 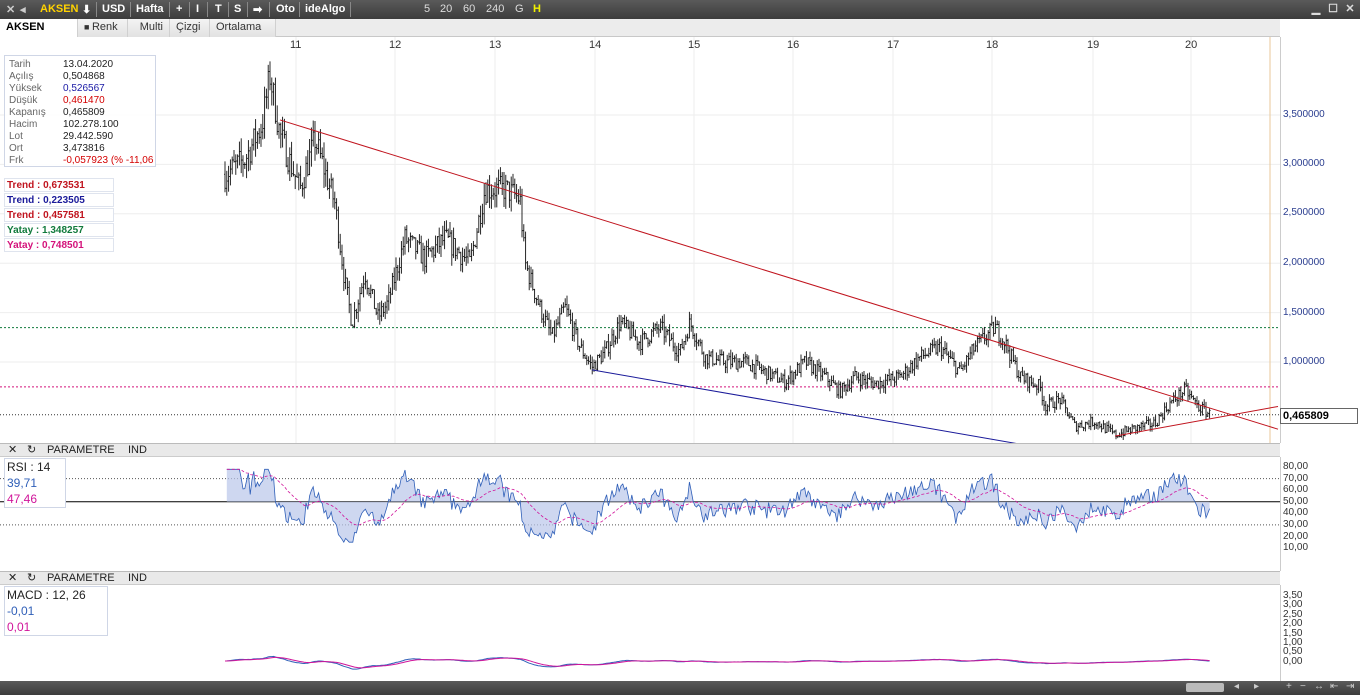 I want to click on trend-line-value: Trend : 0,673531, so click(x=59, y=185).